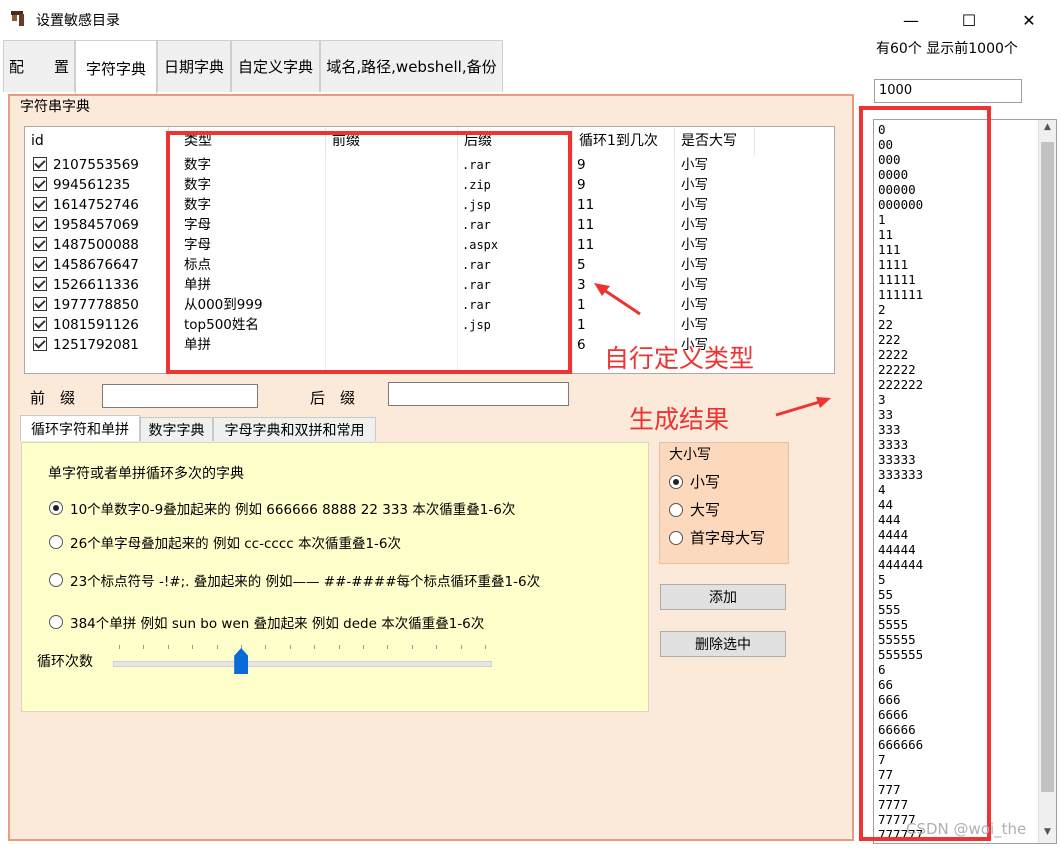  I want to click on cell-loop: 6, so click(581, 345).